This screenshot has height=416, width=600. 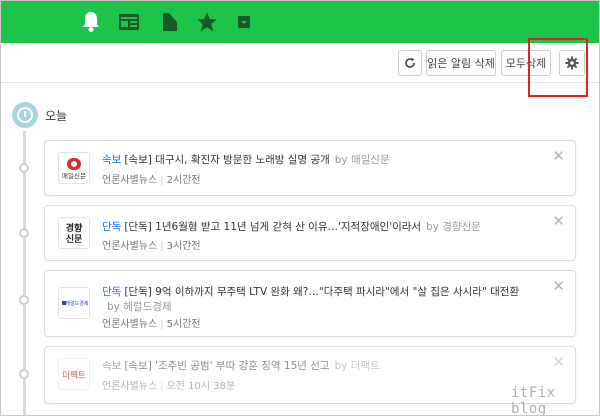 What do you see at coordinates (74, 228) in the screenshot?
I see `svg-text: 경향` at bounding box center [74, 228].